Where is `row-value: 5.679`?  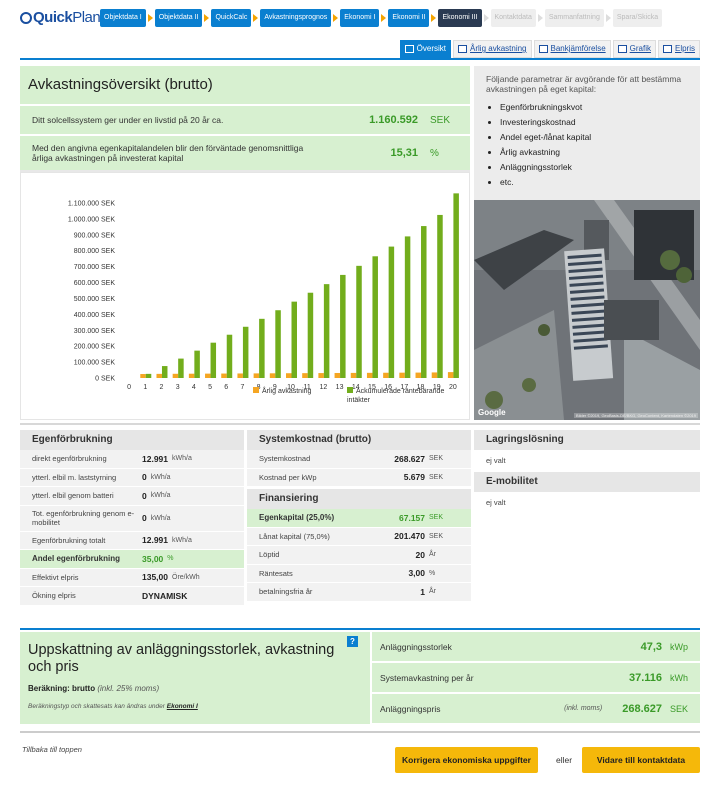 row-value: 5.679 is located at coordinates (414, 477).